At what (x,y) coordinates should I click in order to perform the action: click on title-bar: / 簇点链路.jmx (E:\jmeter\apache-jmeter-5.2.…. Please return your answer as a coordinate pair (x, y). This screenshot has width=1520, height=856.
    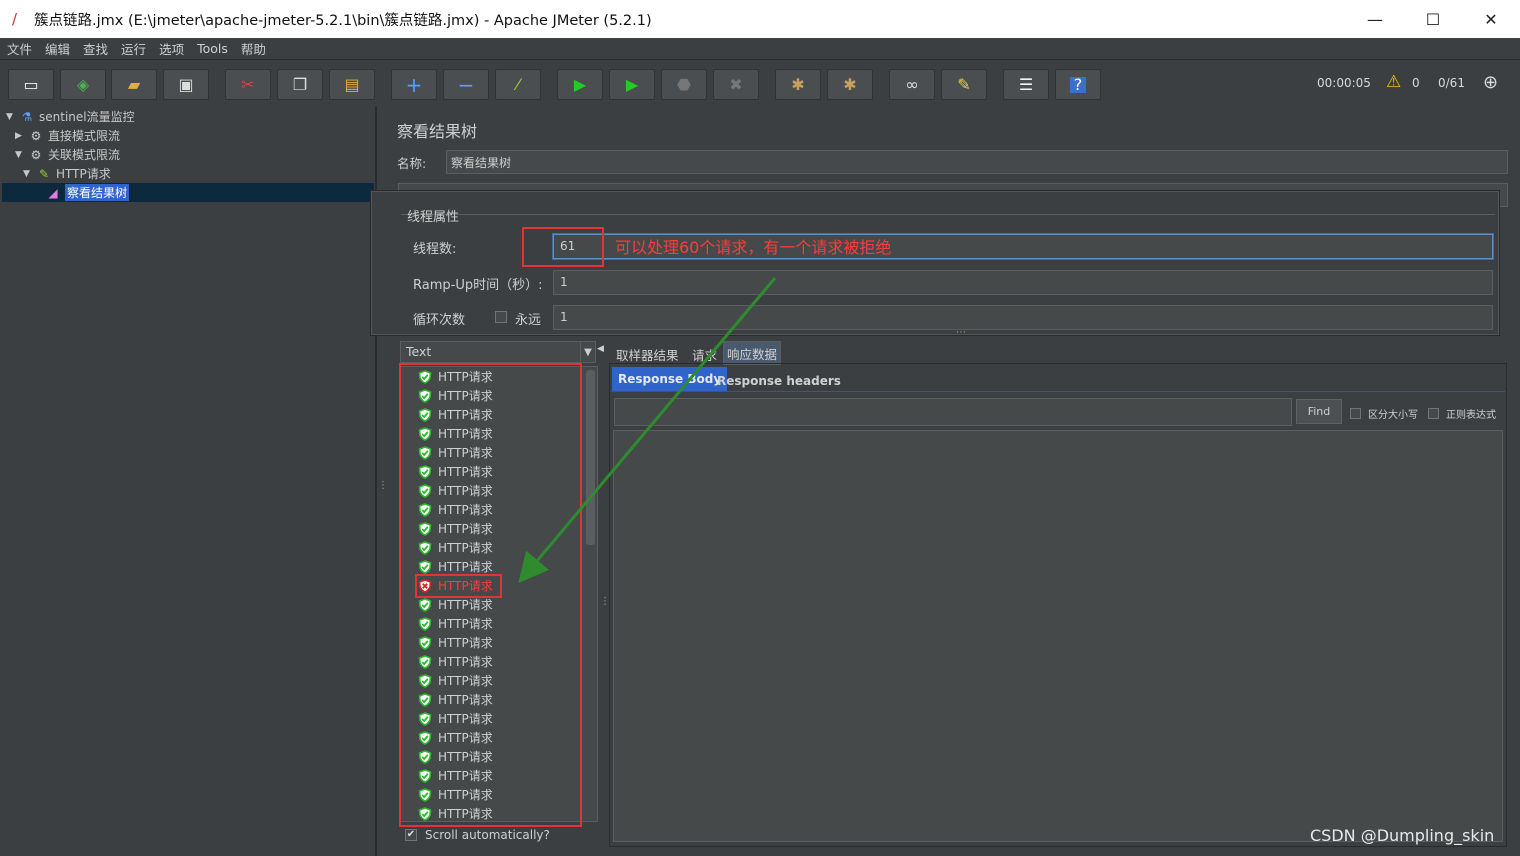
    Looking at the image, I should click on (760, 19).